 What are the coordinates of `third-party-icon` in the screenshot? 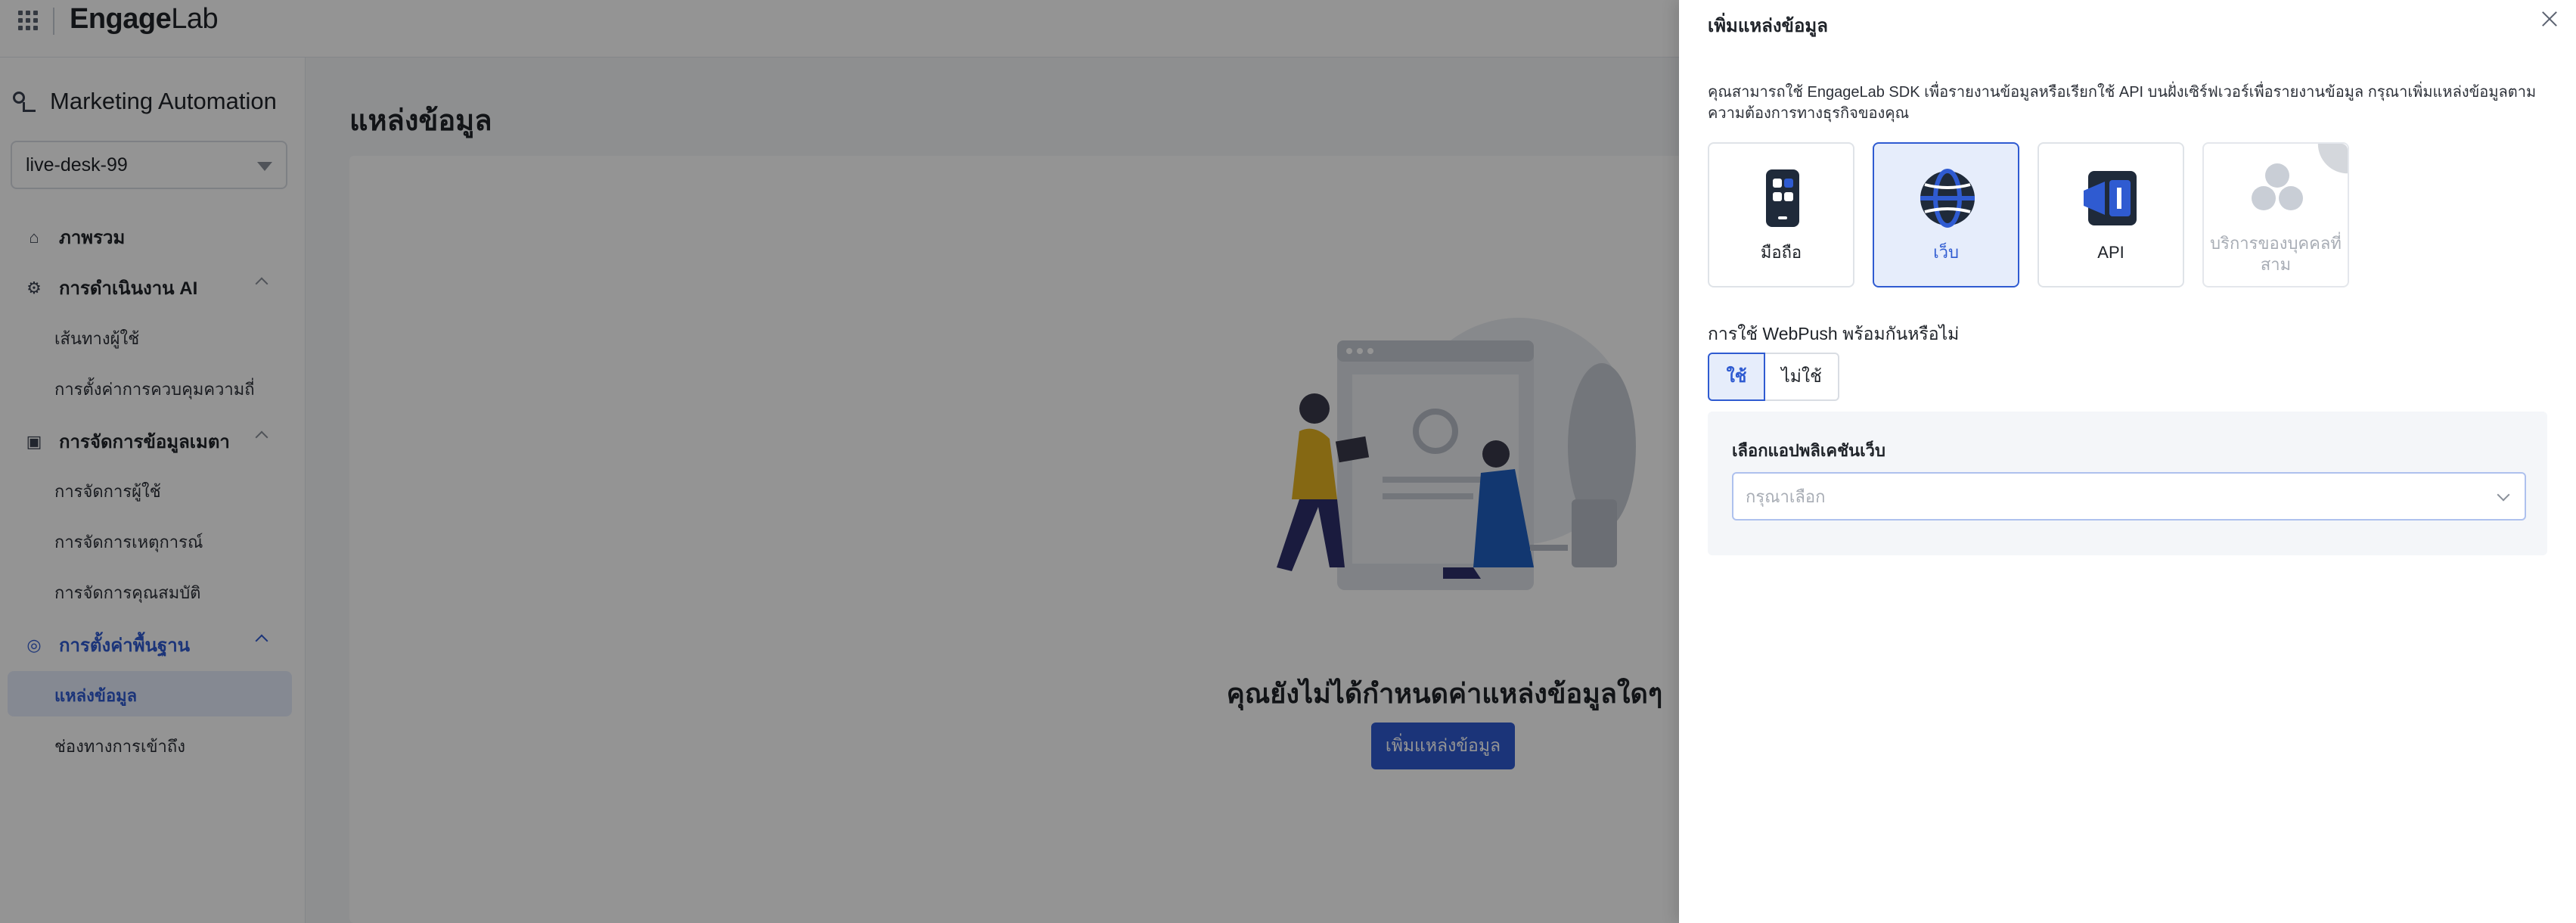 It's located at (2277, 186).